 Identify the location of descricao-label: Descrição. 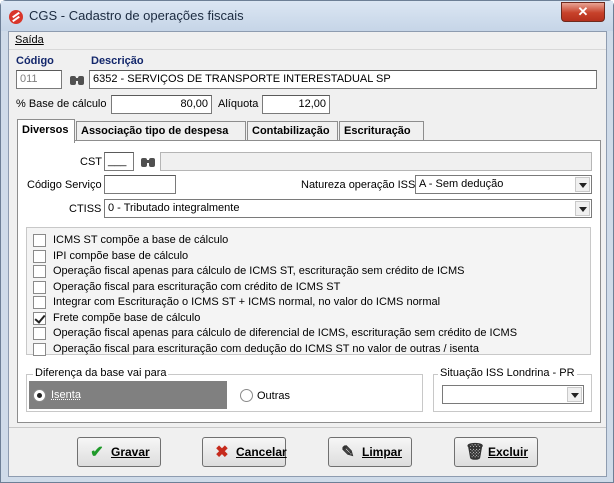
(117, 61).